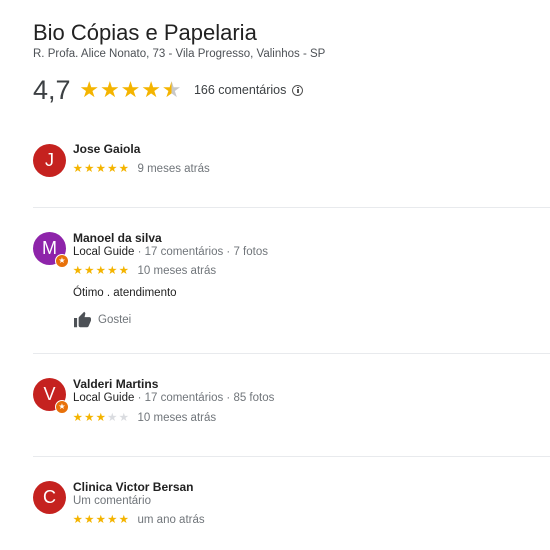  What do you see at coordinates (115, 319) in the screenshot?
I see `like-label: Gostei` at bounding box center [115, 319].